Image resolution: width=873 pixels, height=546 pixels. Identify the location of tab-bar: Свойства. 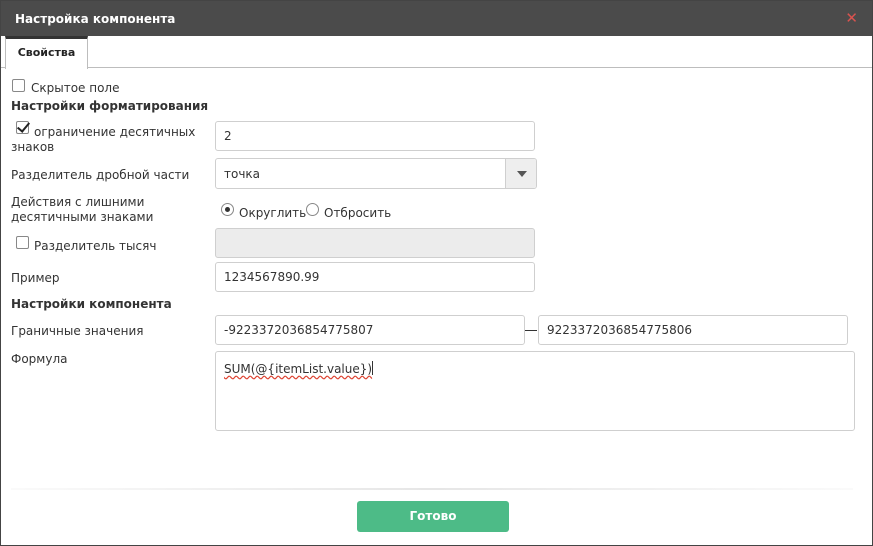
(436, 52).